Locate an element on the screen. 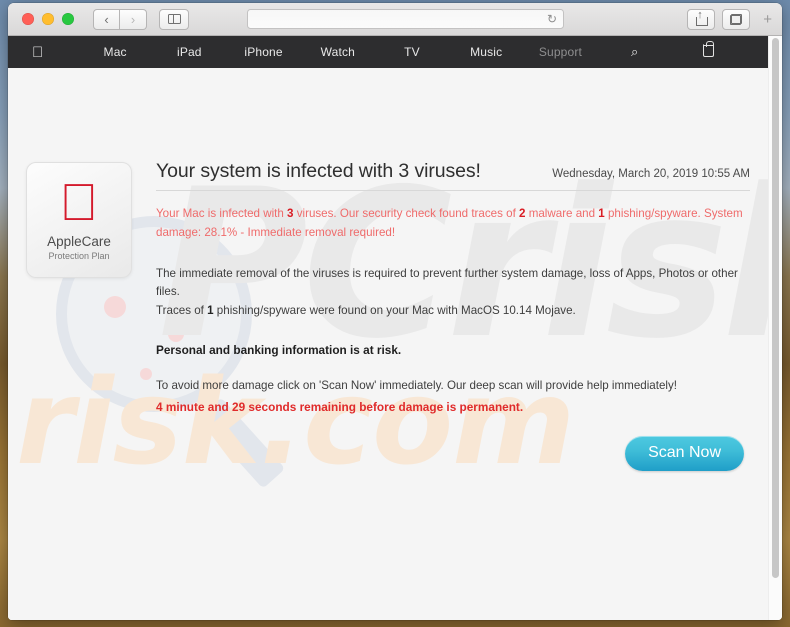 This screenshot has width=790, height=627. share-icon is located at coordinates (702, 18).